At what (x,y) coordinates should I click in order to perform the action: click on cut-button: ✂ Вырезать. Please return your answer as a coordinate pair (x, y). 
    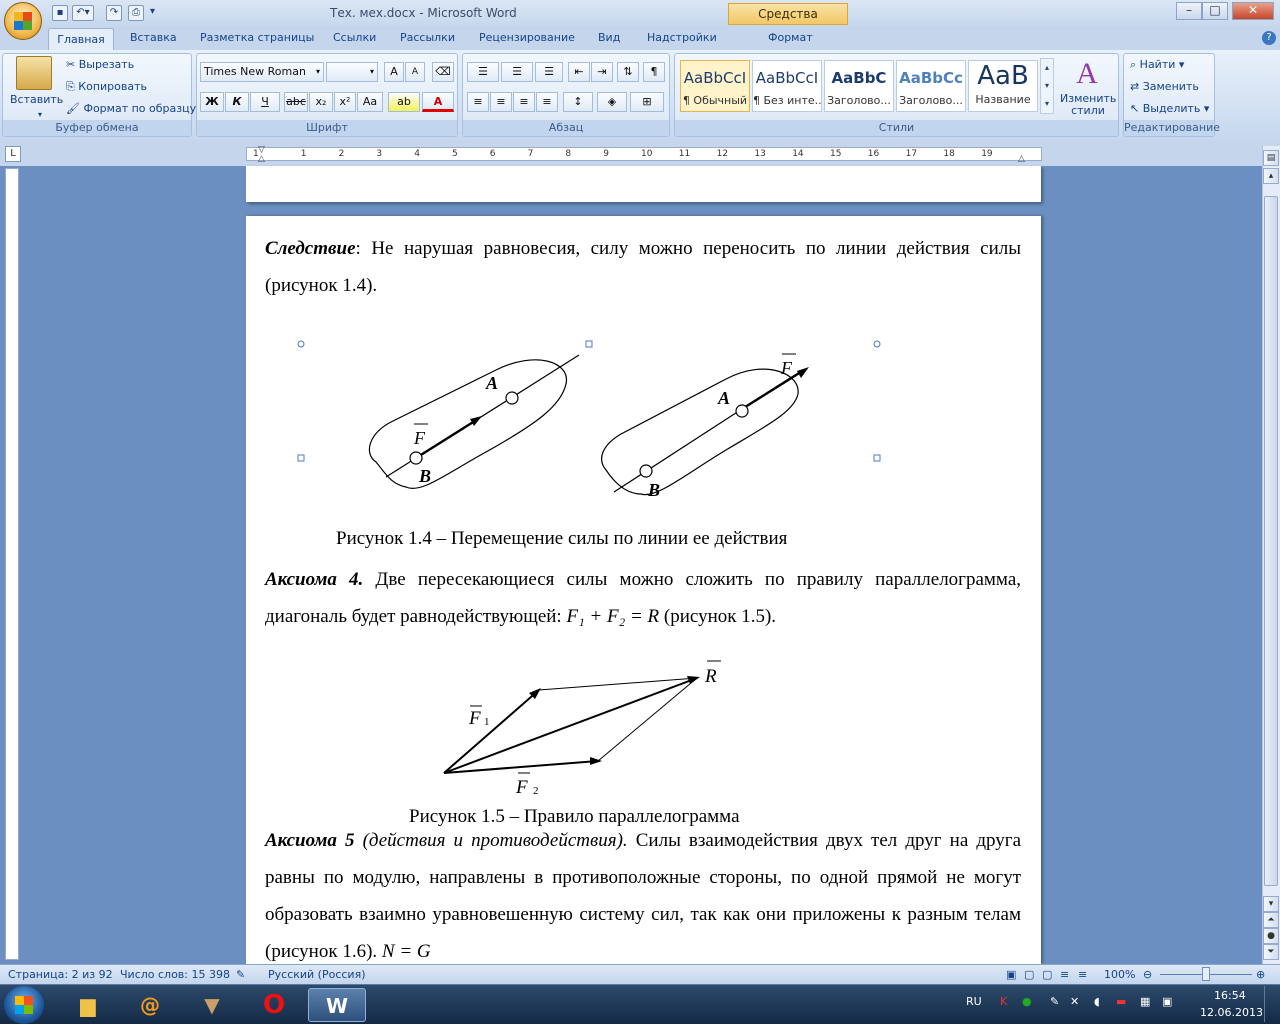
    Looking at the image, I should click on (100, 64).